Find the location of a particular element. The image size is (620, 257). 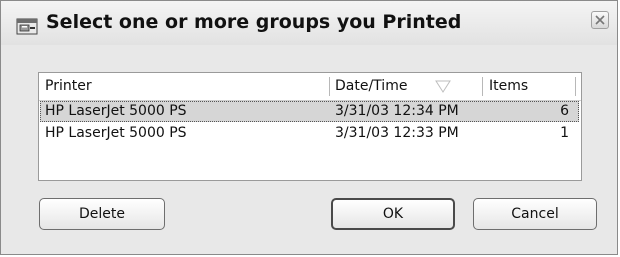

row-items: 6 is located at coordinates (564, 111).